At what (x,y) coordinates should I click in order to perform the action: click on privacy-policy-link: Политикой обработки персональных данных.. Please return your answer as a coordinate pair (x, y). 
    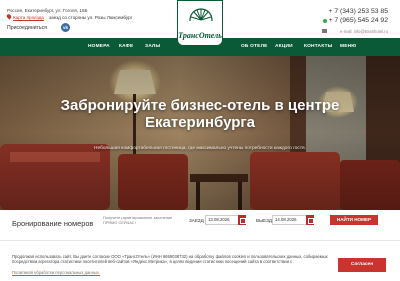
    Looking at the image, I should click on (56, 272).